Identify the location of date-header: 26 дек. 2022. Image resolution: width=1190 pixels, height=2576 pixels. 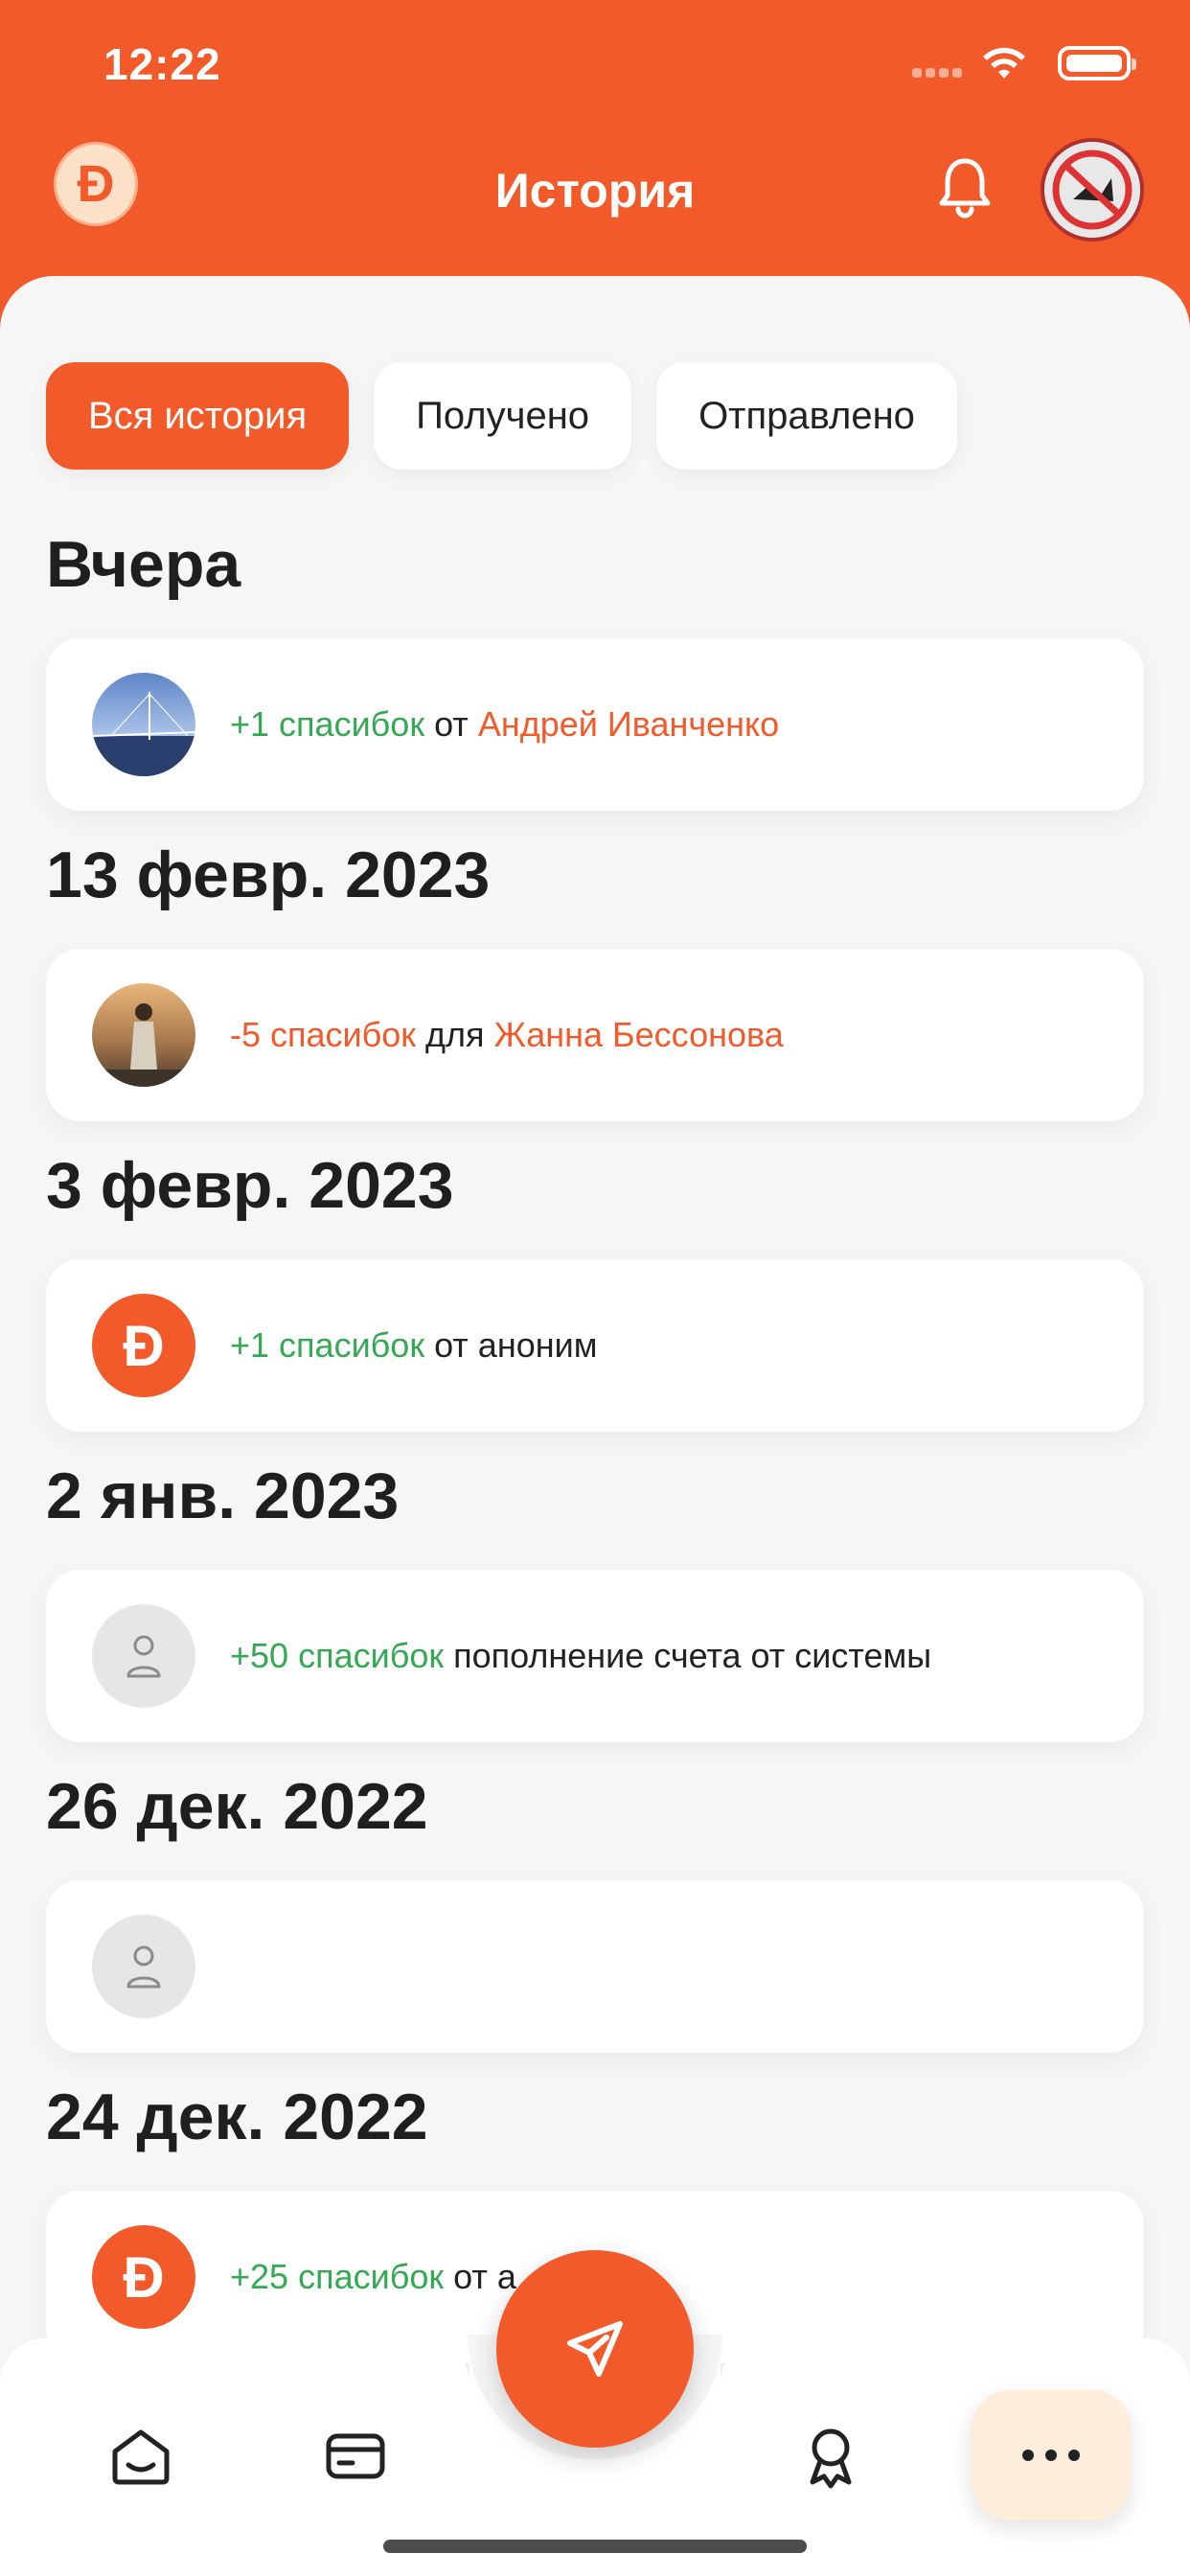
(237, 1806).